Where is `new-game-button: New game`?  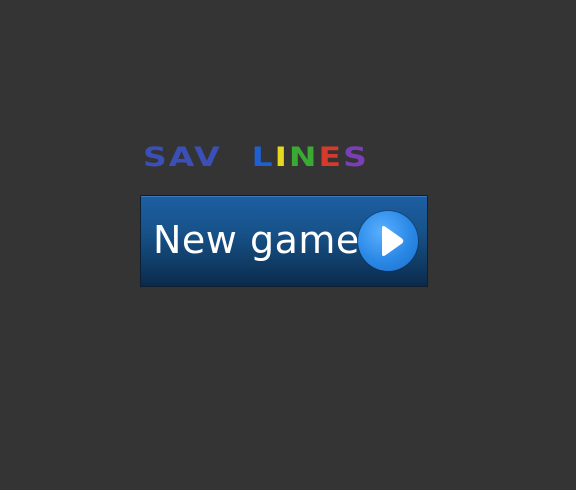
new-game-button: New game is located at coordinates (284, 241).